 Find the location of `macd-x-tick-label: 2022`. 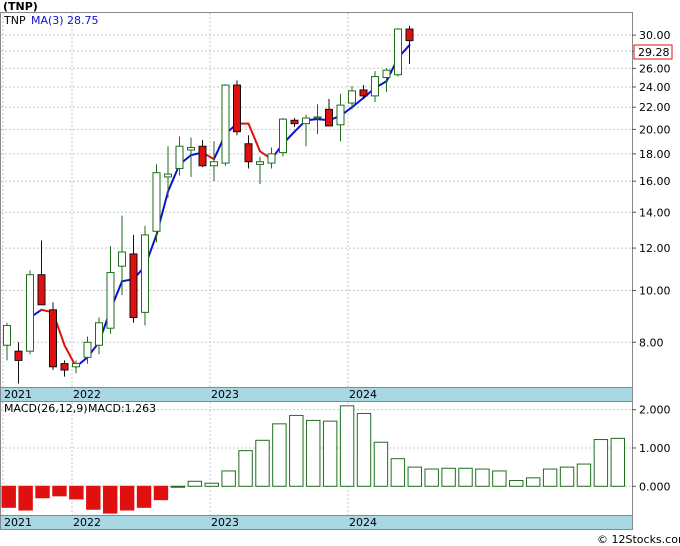

macd-x-tick-label: 2022 is located at coordinates (87, 522).